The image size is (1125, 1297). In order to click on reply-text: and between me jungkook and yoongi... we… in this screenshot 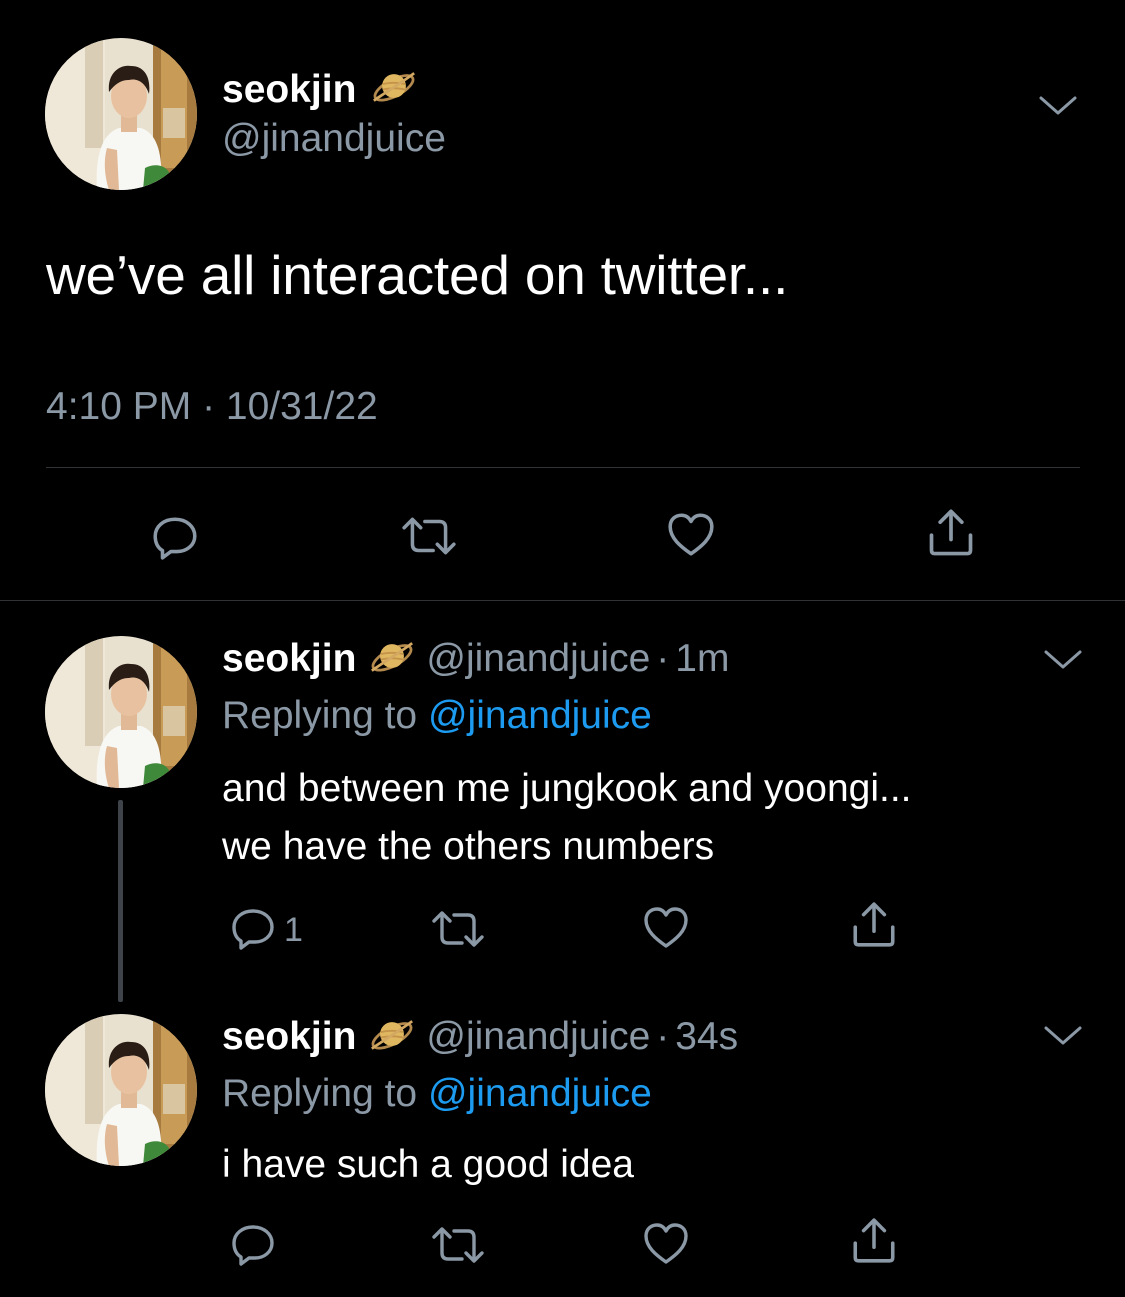, I will do `click(567, 818)`.